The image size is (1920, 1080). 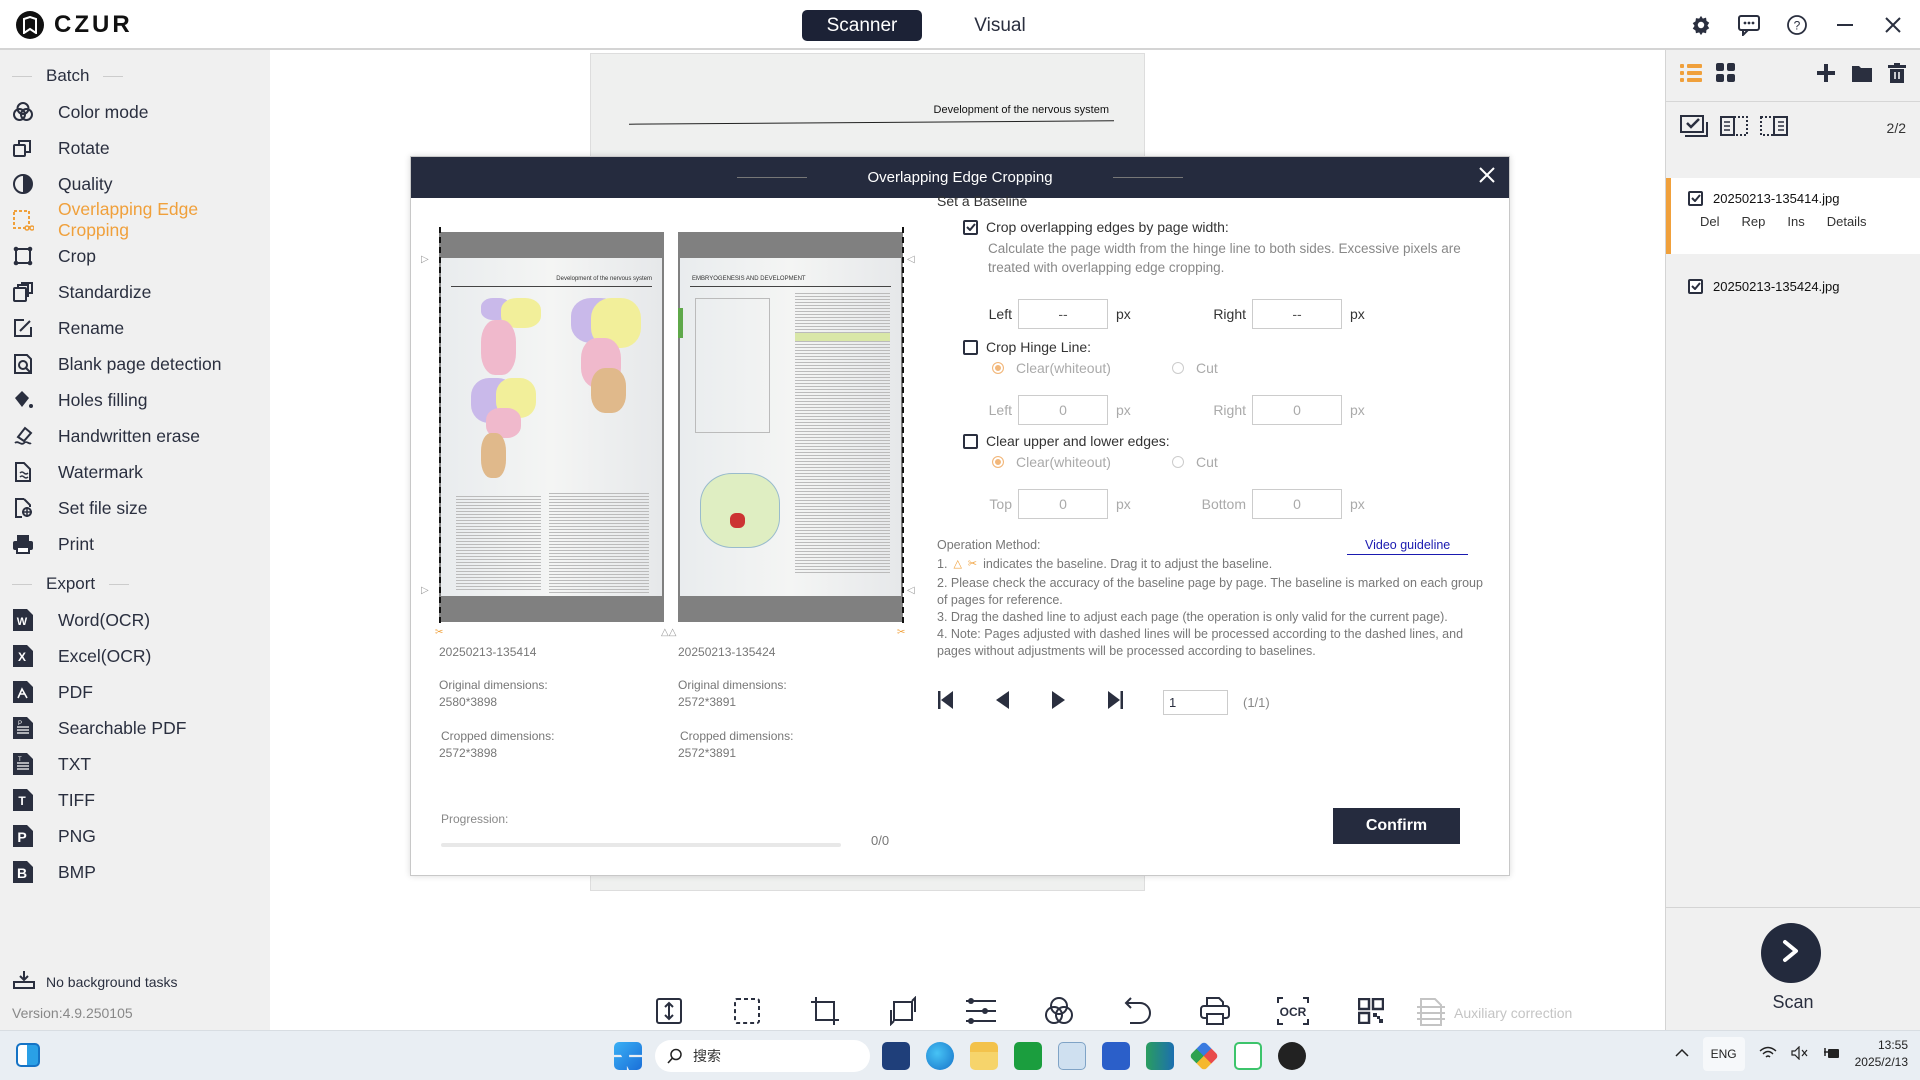 What do you see at coordinates (628, 1056) in the screenshot?
I see `start-menu-icon` at bounding box center [628, 1056].